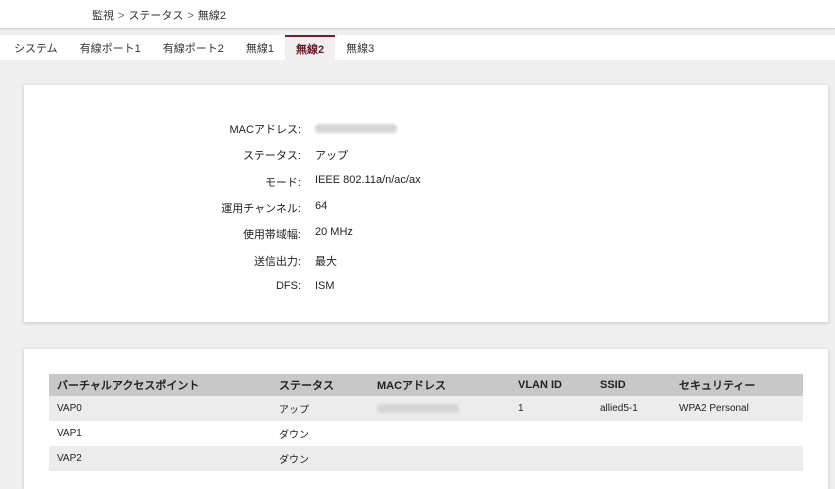  I want to click on mac-value, so click(356, 128).